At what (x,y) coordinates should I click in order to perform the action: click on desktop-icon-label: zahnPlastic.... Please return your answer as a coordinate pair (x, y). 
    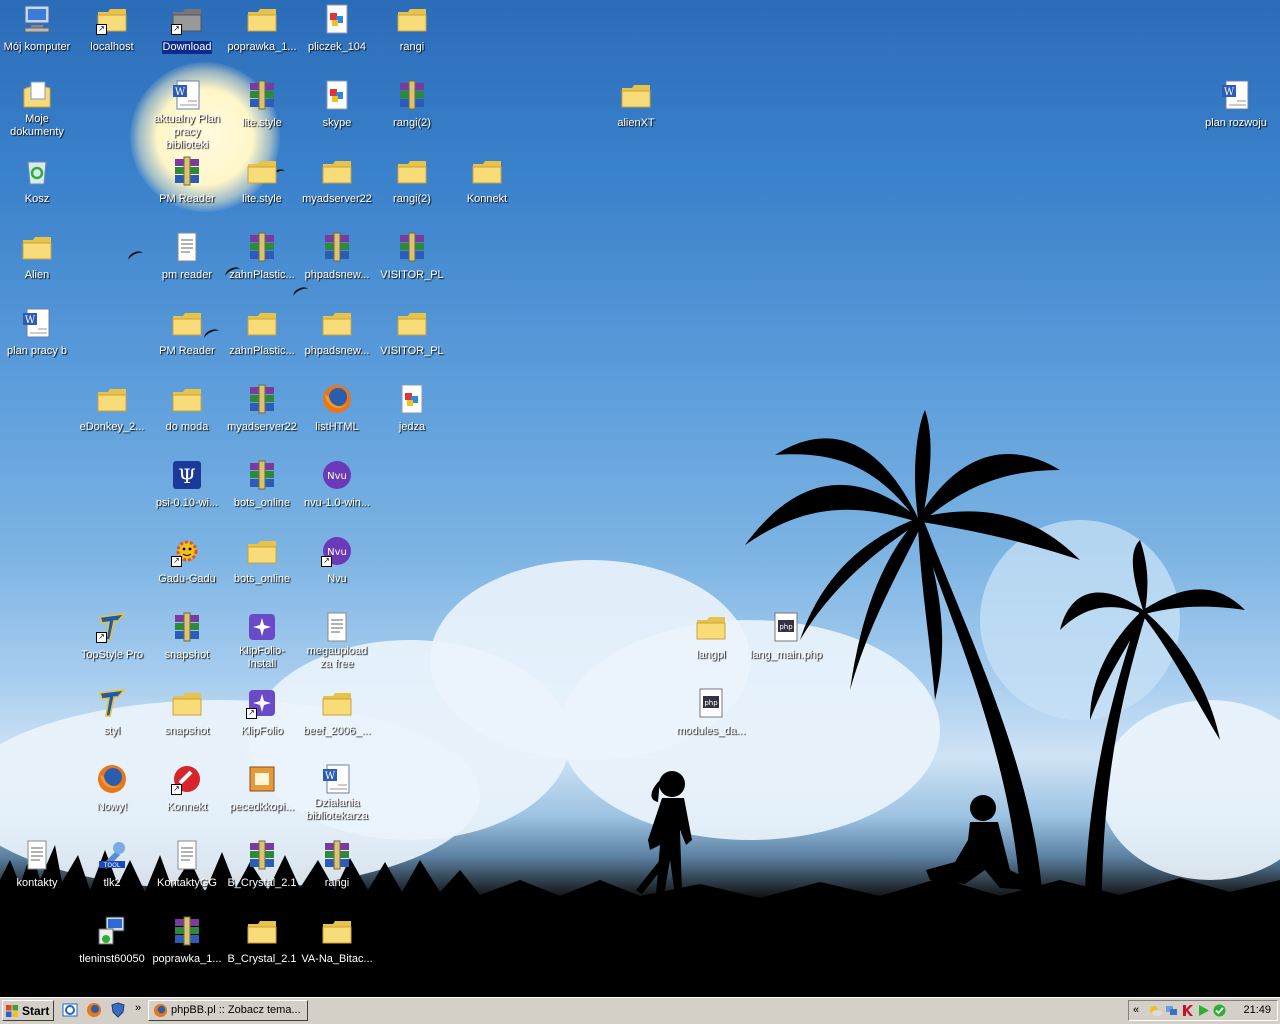
    Looking at the image, I should click on (262, 275).